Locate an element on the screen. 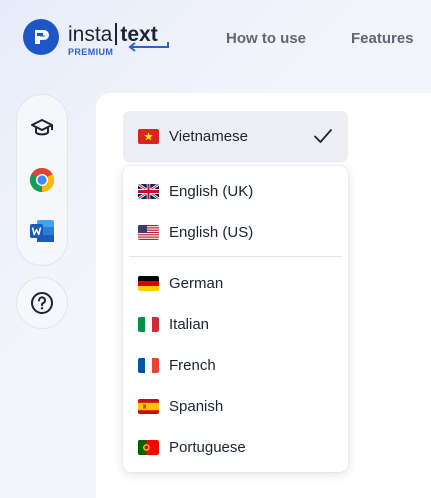 The height and width of the screenshot is (498, 431). logo-text: insta text PREMIUM is located at coordinates (118, 39).